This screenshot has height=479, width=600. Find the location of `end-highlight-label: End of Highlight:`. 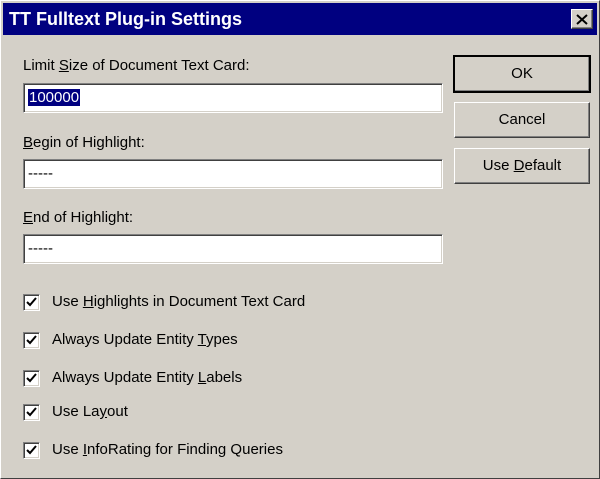

end-highlight-label: End of Highlight: is located at coordinates (78, 217).